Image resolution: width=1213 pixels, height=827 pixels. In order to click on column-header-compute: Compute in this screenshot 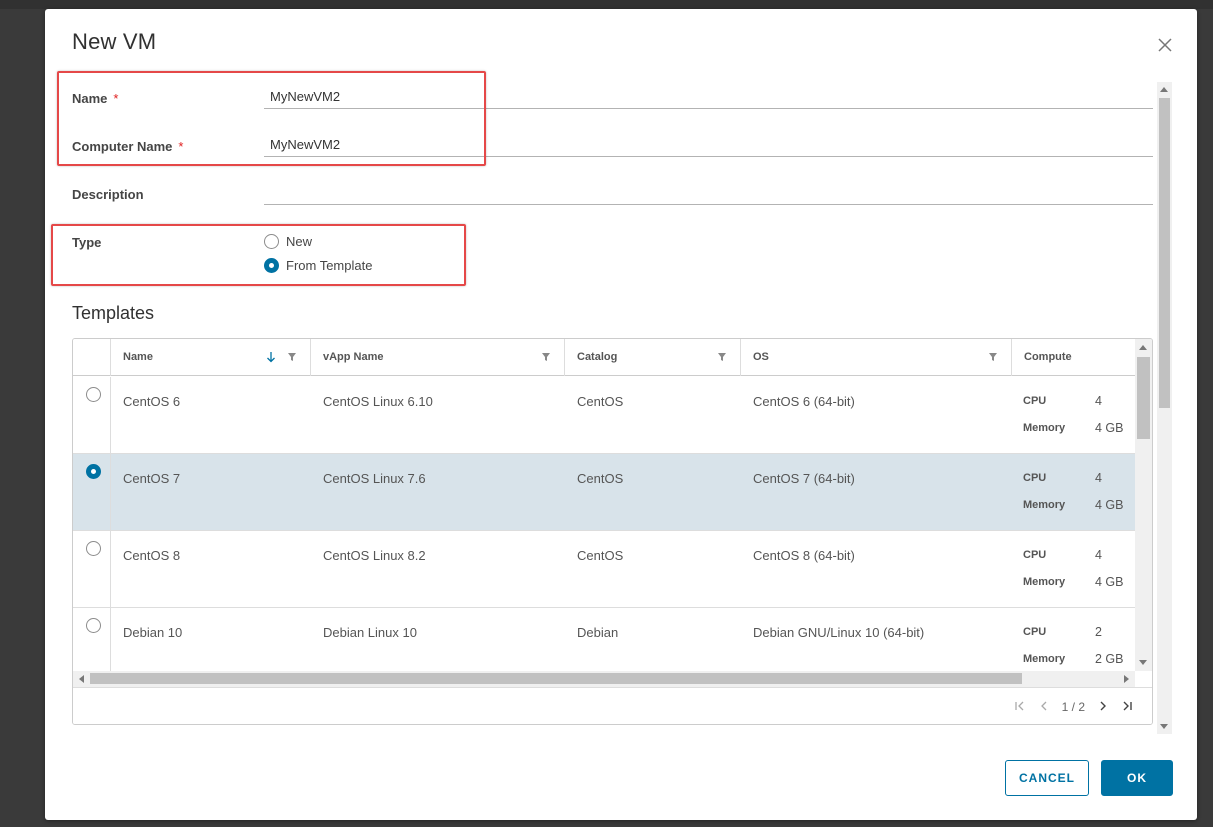, I will do `click(1073, 357)`.